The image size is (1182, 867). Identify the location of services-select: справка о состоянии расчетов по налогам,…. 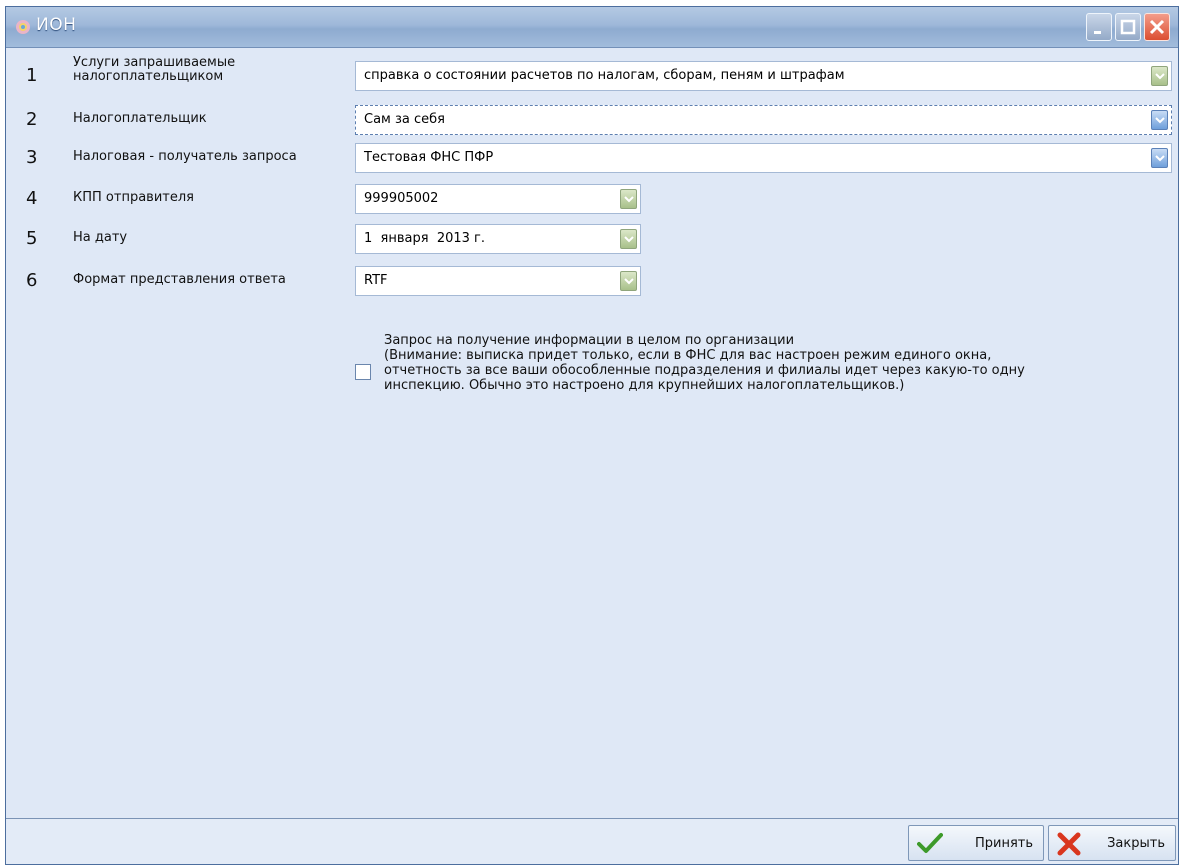
(763, 76).